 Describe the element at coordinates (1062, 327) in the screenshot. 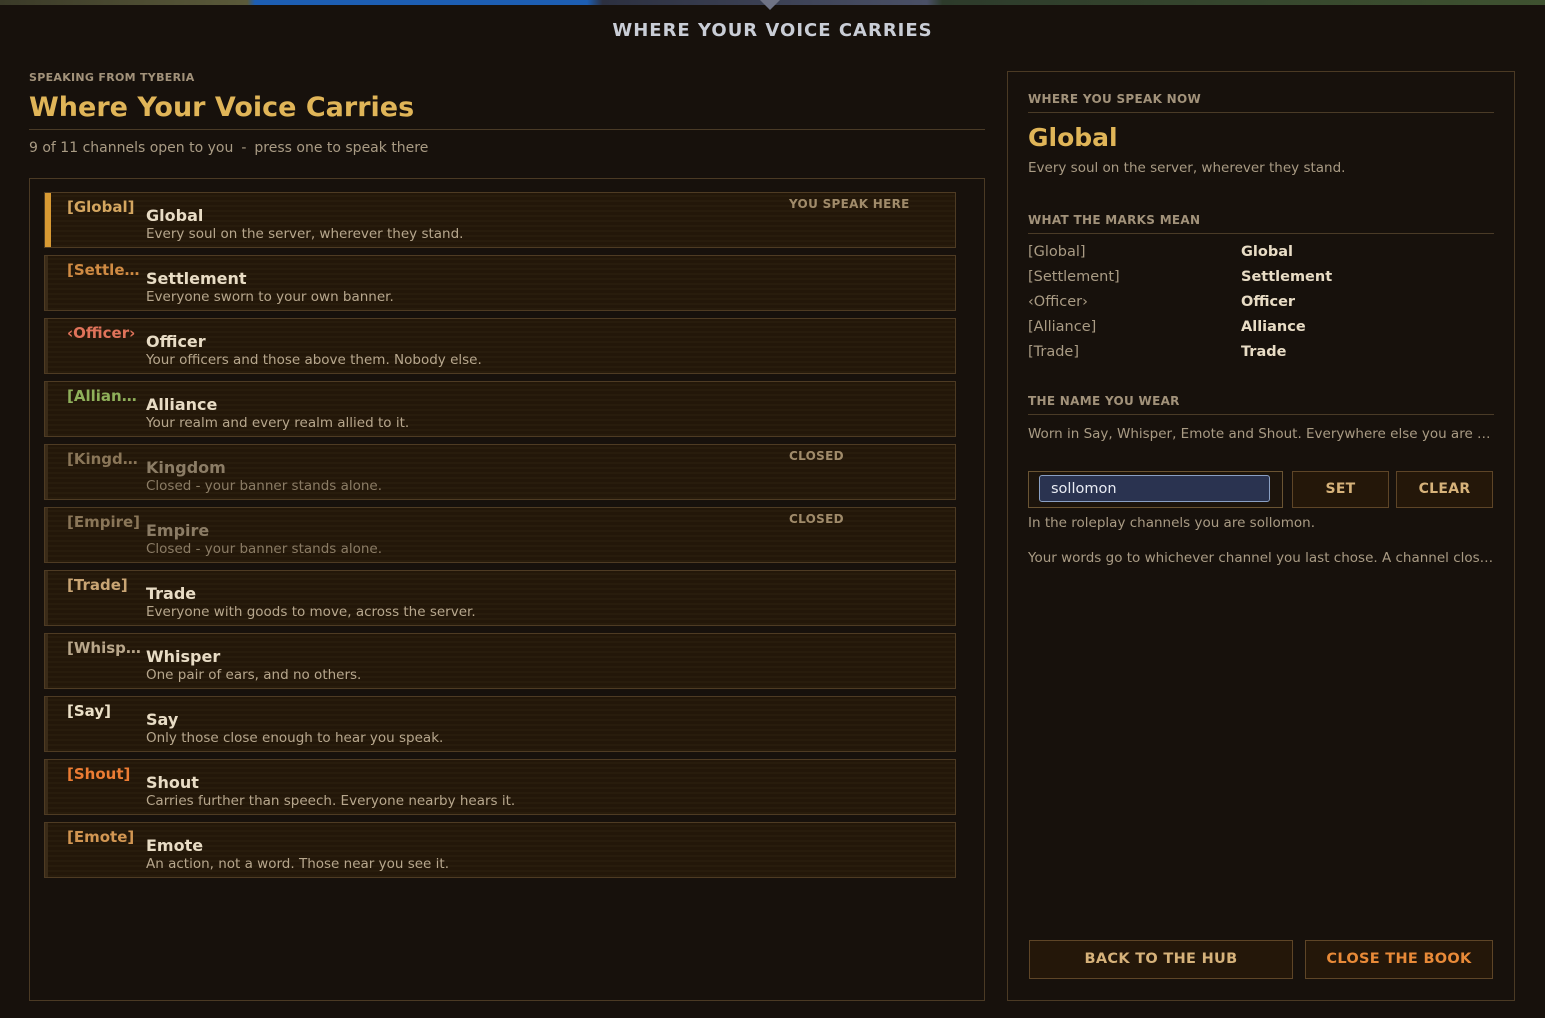

I see `mark-symbol: [Alliance]` at that location.